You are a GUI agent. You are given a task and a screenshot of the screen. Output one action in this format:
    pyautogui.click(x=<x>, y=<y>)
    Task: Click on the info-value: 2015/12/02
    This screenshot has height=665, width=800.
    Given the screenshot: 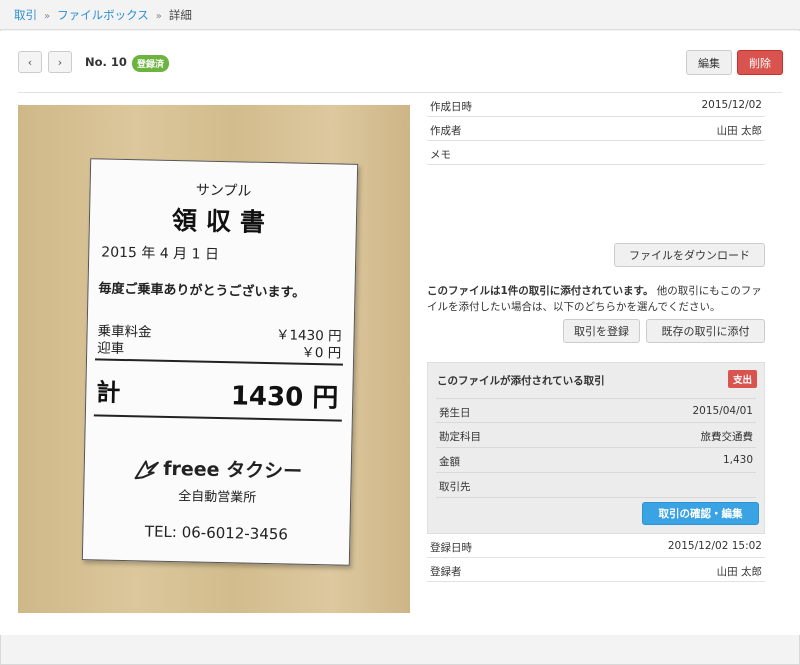 What is the action you would take?
    pyautogui.click(x=731, y=105)
    